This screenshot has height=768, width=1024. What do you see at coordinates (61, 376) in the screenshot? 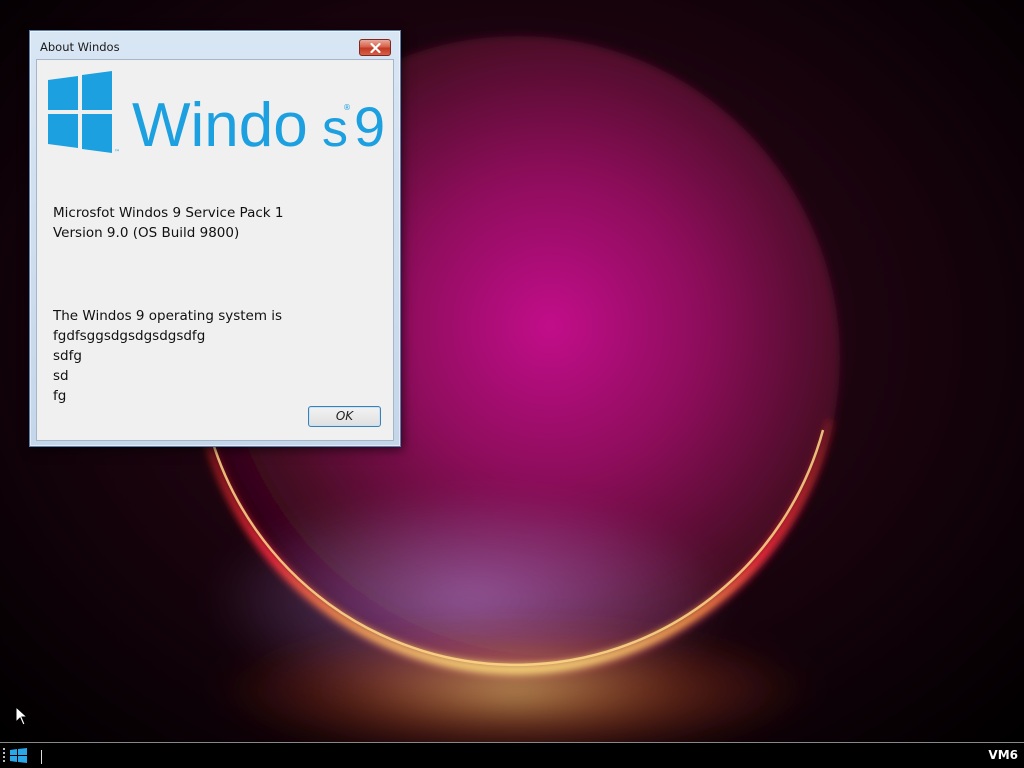
I see `description-line: sd` at bounding box center [61, 376].